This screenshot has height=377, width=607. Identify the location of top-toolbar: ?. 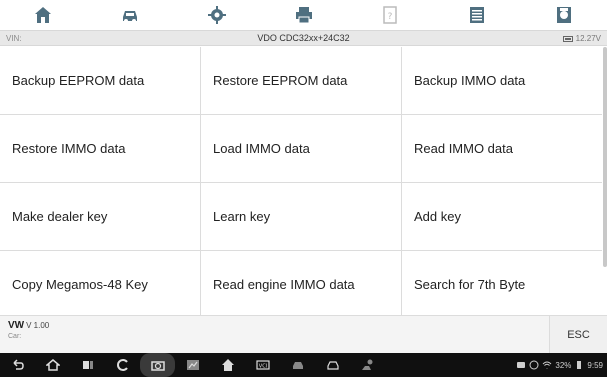
(303, 15).